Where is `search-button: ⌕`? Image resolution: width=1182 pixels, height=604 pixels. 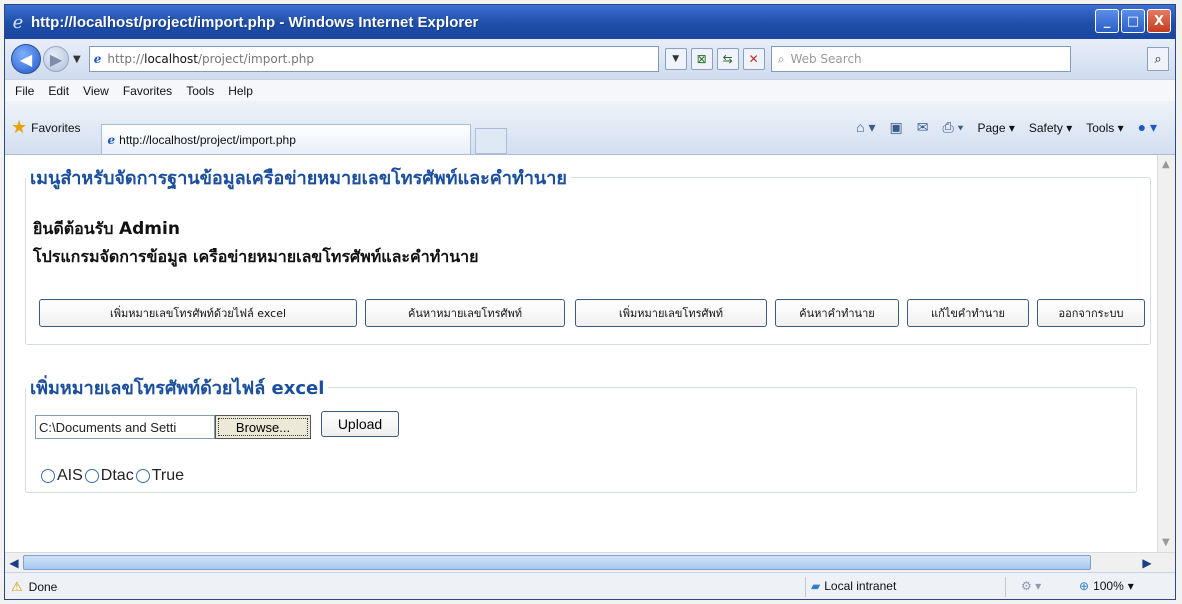 search-button: ⌕ is located at coordinates (1158, 59).